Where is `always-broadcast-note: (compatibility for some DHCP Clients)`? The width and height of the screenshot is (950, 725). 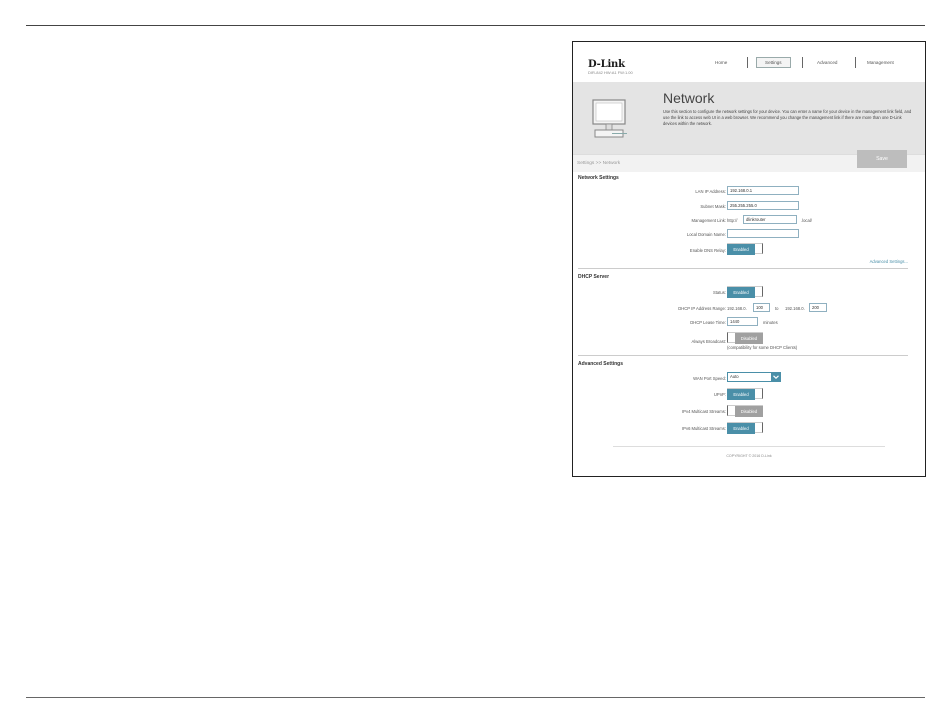 always-broadcast-note: (compatibility for some DHCP Clients) is located at coordinates (762, 347).